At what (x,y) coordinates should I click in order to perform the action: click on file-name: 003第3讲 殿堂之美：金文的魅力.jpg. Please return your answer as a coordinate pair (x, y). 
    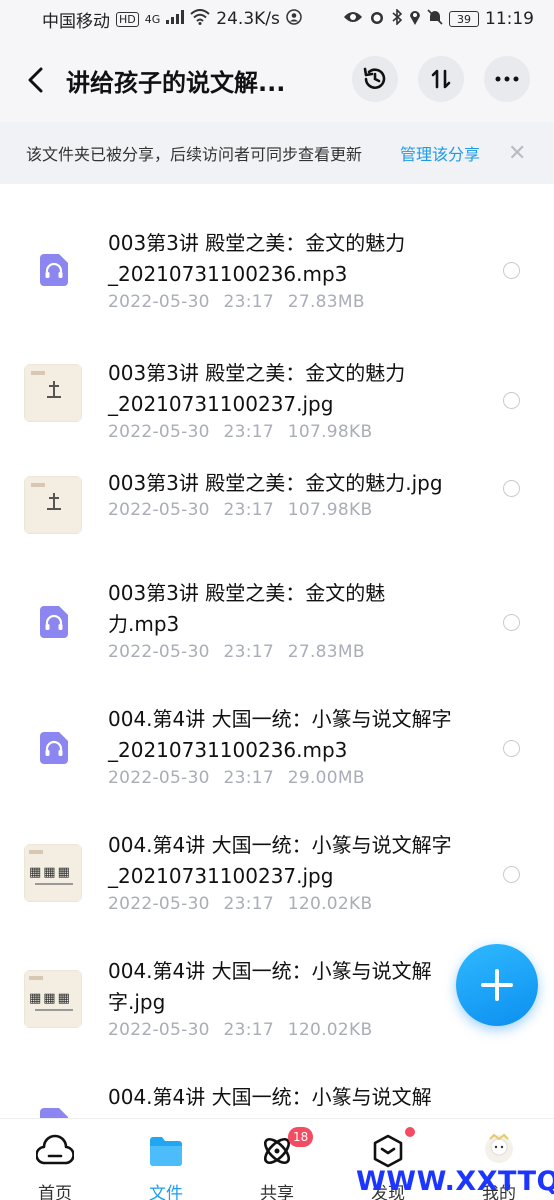
    Looking at the image, I should click on (275, 483).